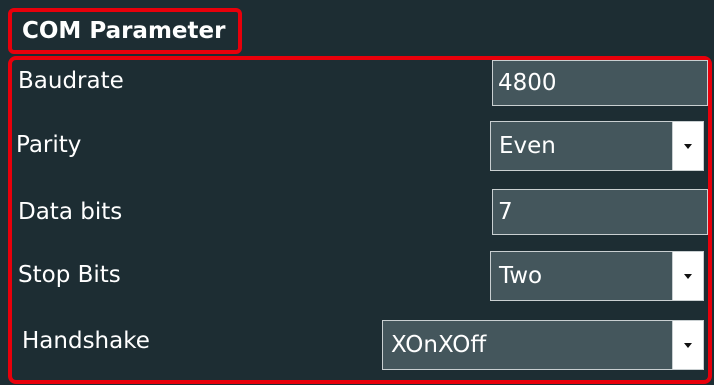 The width and height of the screenshot is (714, 385). I want to click on parity-select: Even, so click(597, 146).